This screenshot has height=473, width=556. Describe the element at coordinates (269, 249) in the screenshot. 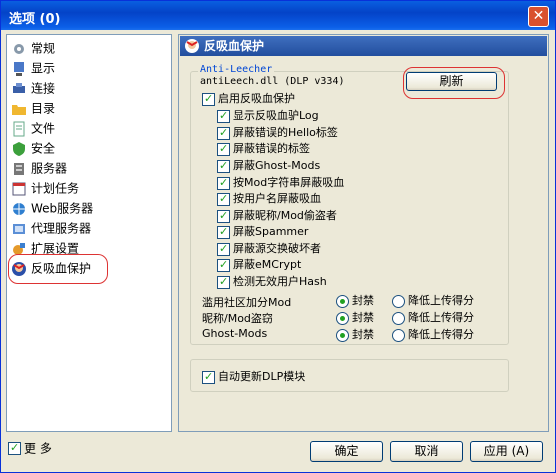

I see `option-checkbox: 屏蔽源交换破坏者` at that location.